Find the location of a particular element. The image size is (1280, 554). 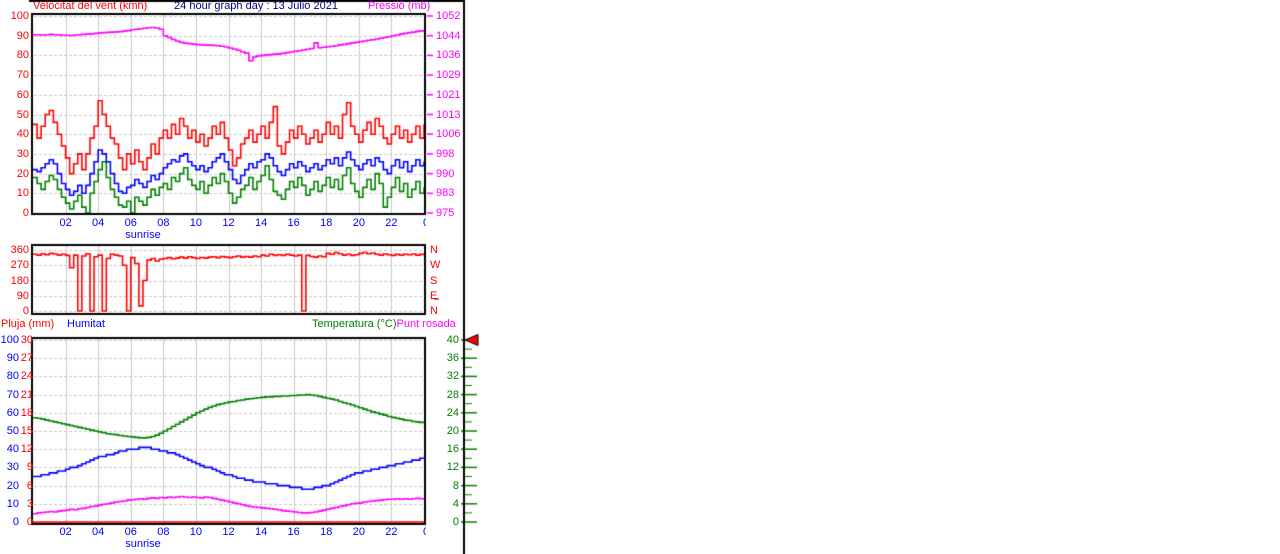

humidity-left-tick: 80 is located at coordinates (12, 376).